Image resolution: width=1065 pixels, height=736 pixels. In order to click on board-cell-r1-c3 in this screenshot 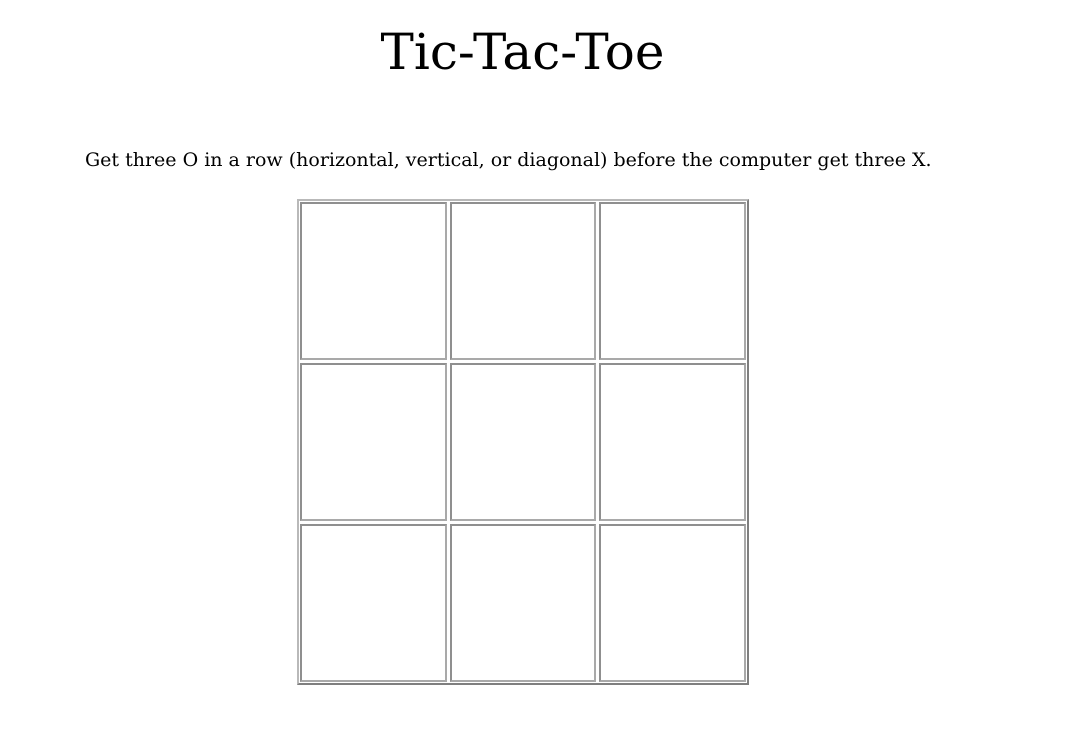, I will do `click(672, 281)`.